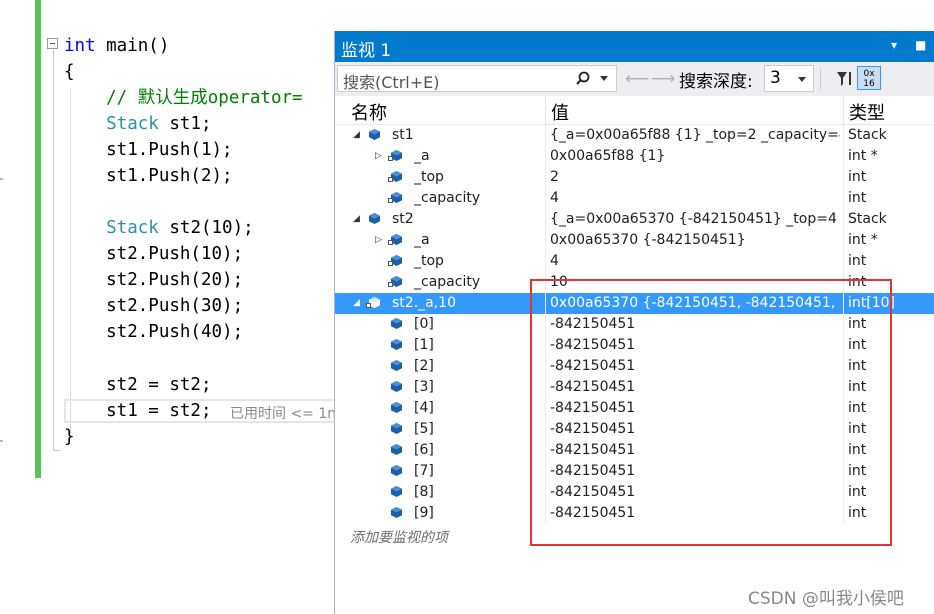 The image size is (934, 614). Describe the element at coordinates (56, 450) in the screenshot. I see `fold-guide-end` at that location.